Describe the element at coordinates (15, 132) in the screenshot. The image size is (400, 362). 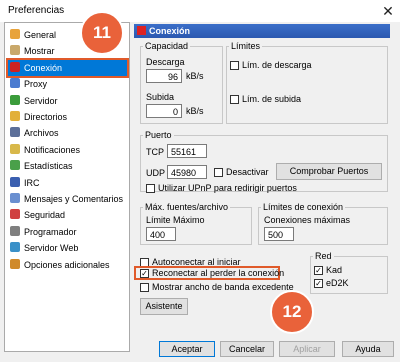
I see `files-icon` at that location.